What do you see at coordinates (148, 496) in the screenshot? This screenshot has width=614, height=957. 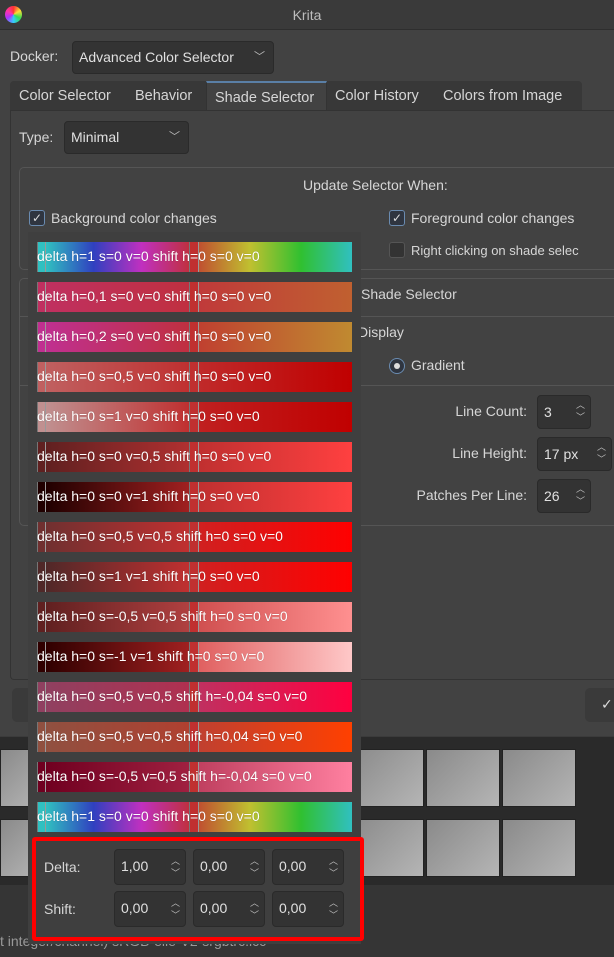 I see `preset-label: delta h=0 s=0 v=1 shift h=0 s=0 v=0` at bounding box center [148, 496].